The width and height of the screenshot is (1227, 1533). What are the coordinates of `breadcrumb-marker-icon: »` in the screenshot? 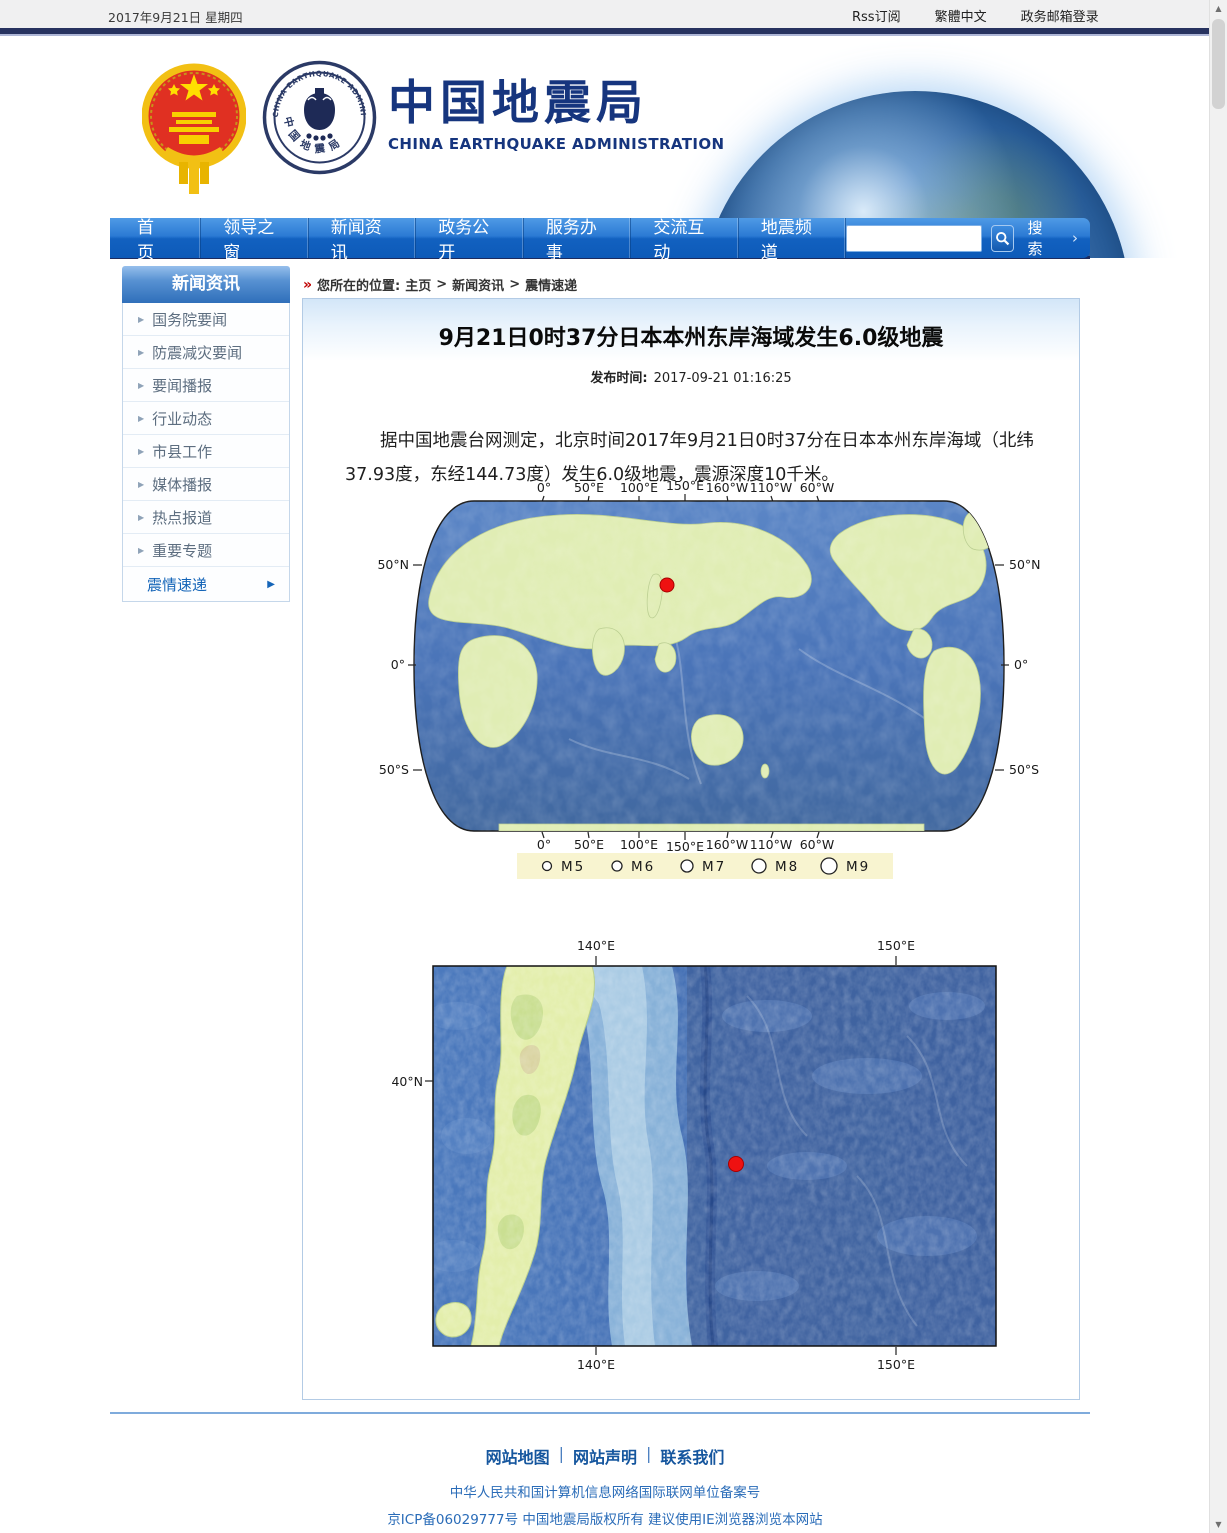 It's located at (308, 284).